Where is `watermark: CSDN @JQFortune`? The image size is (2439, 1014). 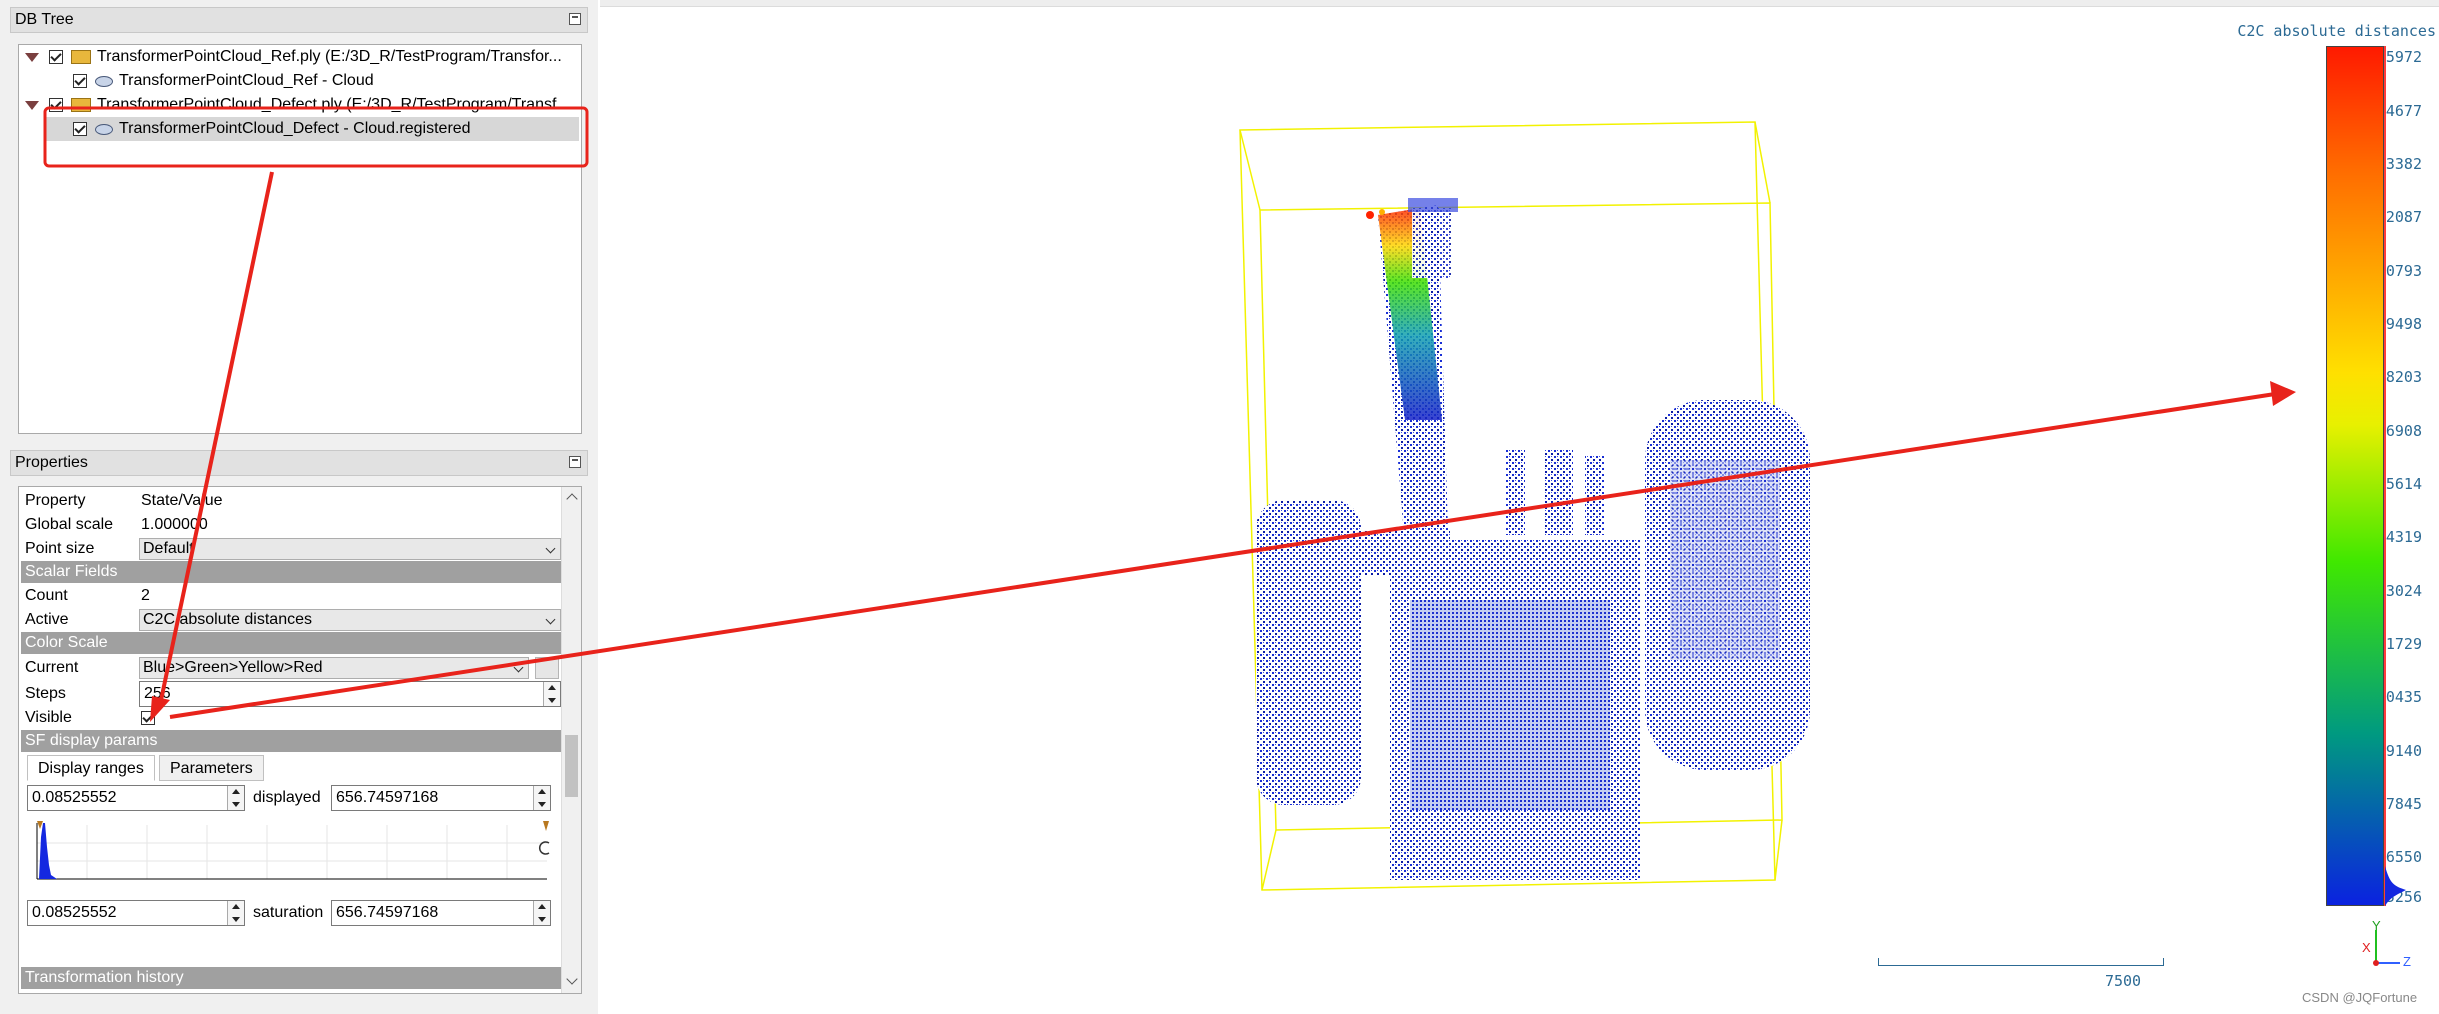
watermark: CSDN @JQFortune is located at coordinates (2360, 997).